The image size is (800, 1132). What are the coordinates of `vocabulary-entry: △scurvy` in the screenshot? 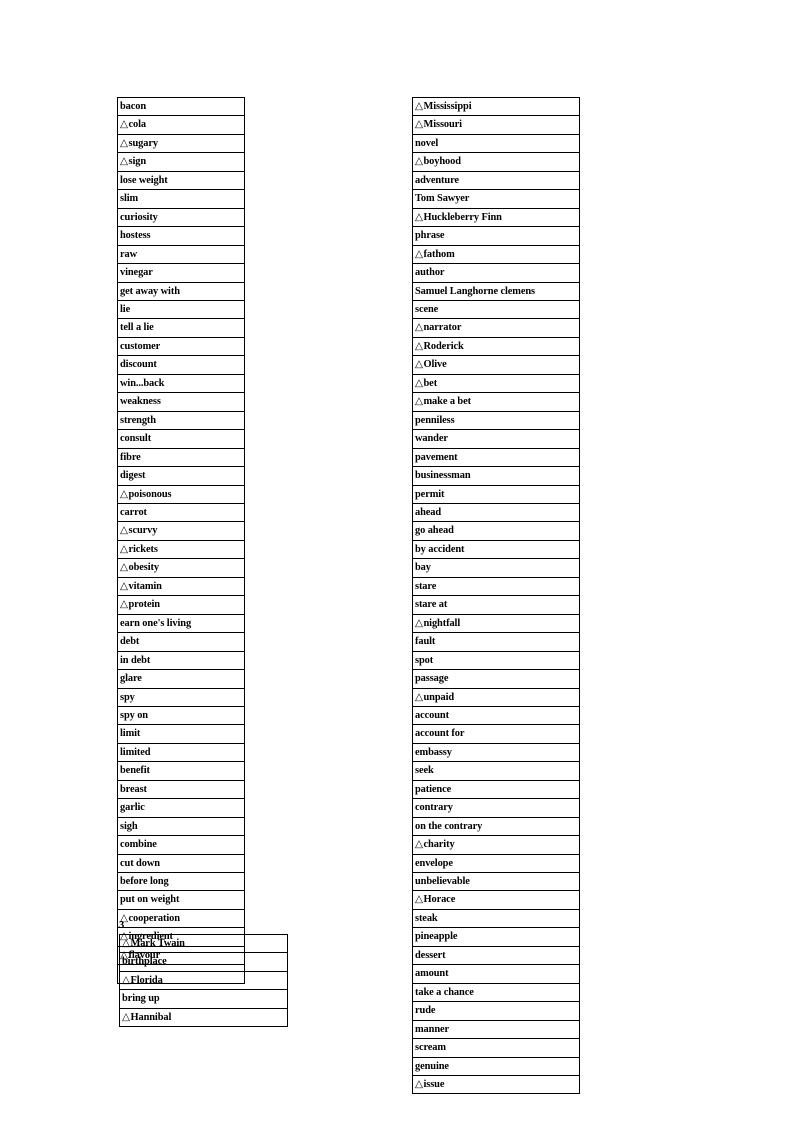 It's located at (181, 531).